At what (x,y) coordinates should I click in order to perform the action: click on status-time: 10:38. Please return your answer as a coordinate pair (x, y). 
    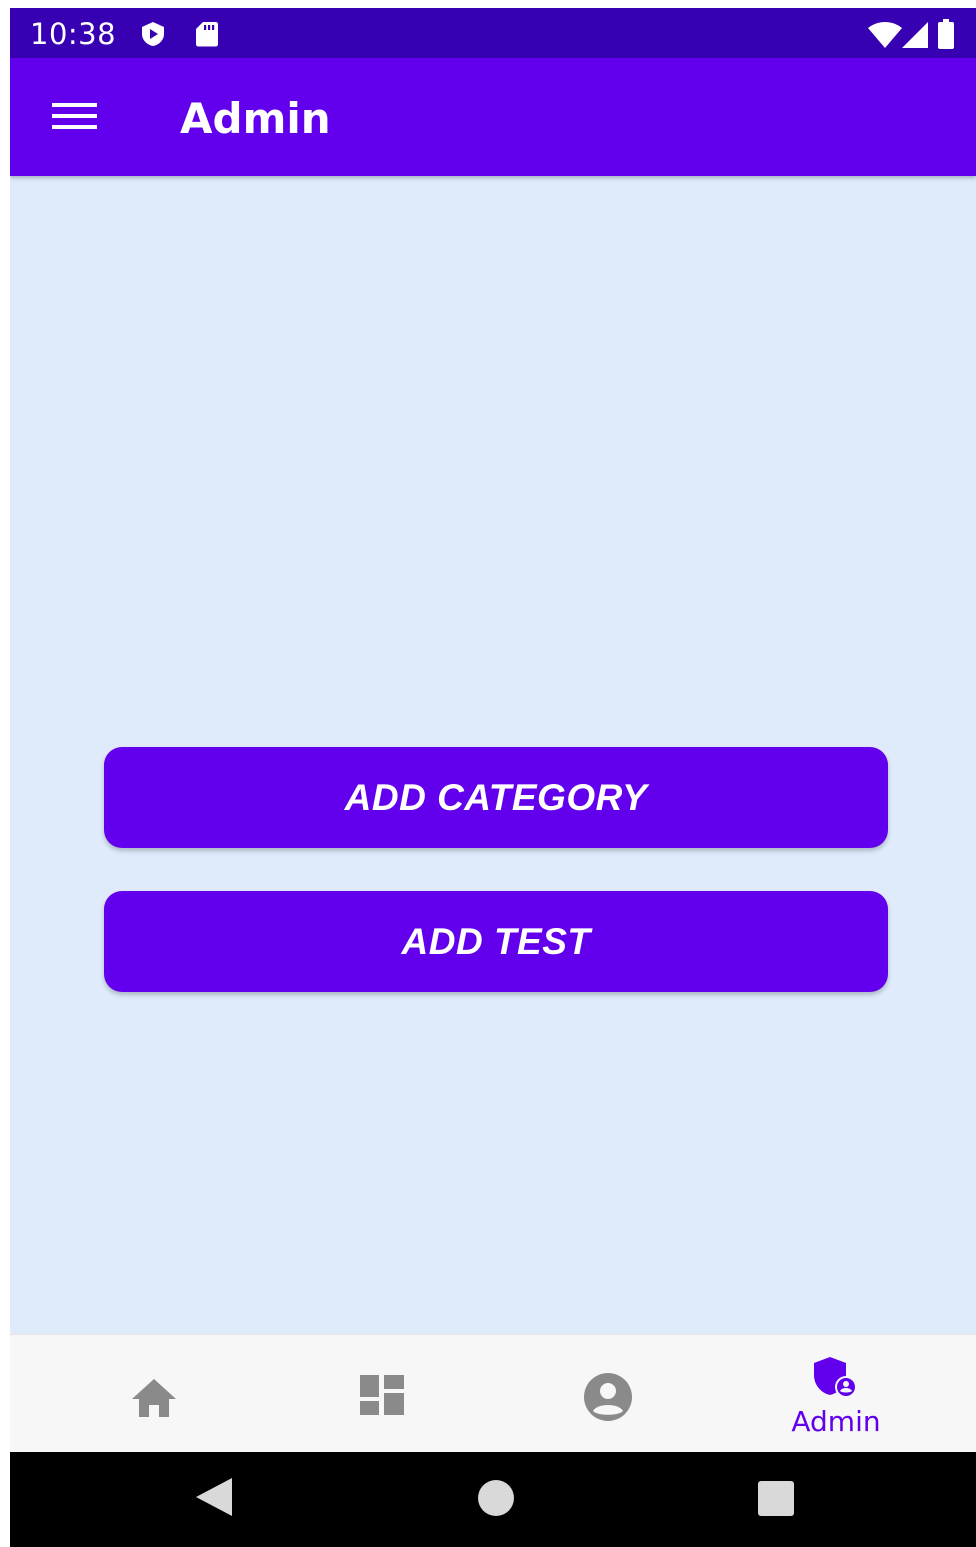
    Looking at the image, I should click on (73, 34).